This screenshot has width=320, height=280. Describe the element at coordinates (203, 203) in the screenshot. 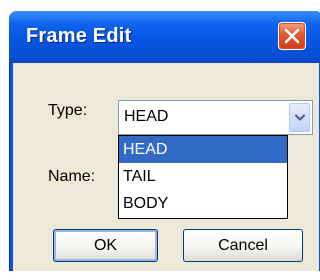

I see `dropdown-option-body: BODY` at that location.